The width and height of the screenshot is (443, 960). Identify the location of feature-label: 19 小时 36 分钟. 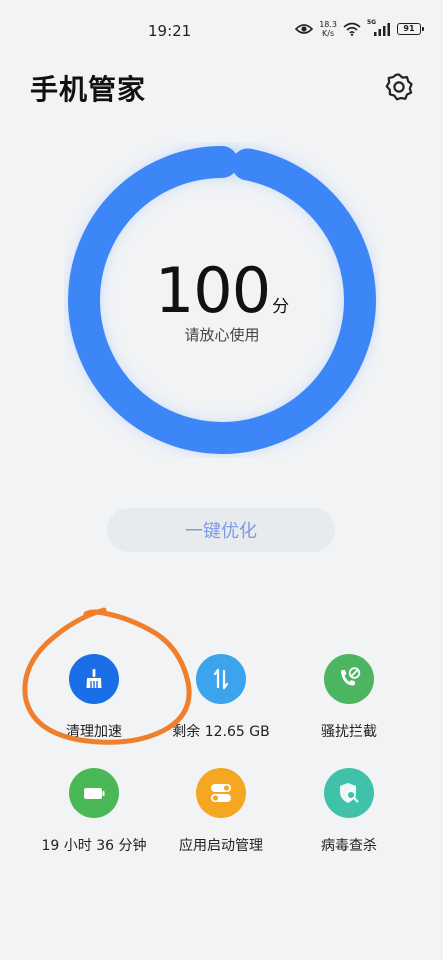
(94, 846).